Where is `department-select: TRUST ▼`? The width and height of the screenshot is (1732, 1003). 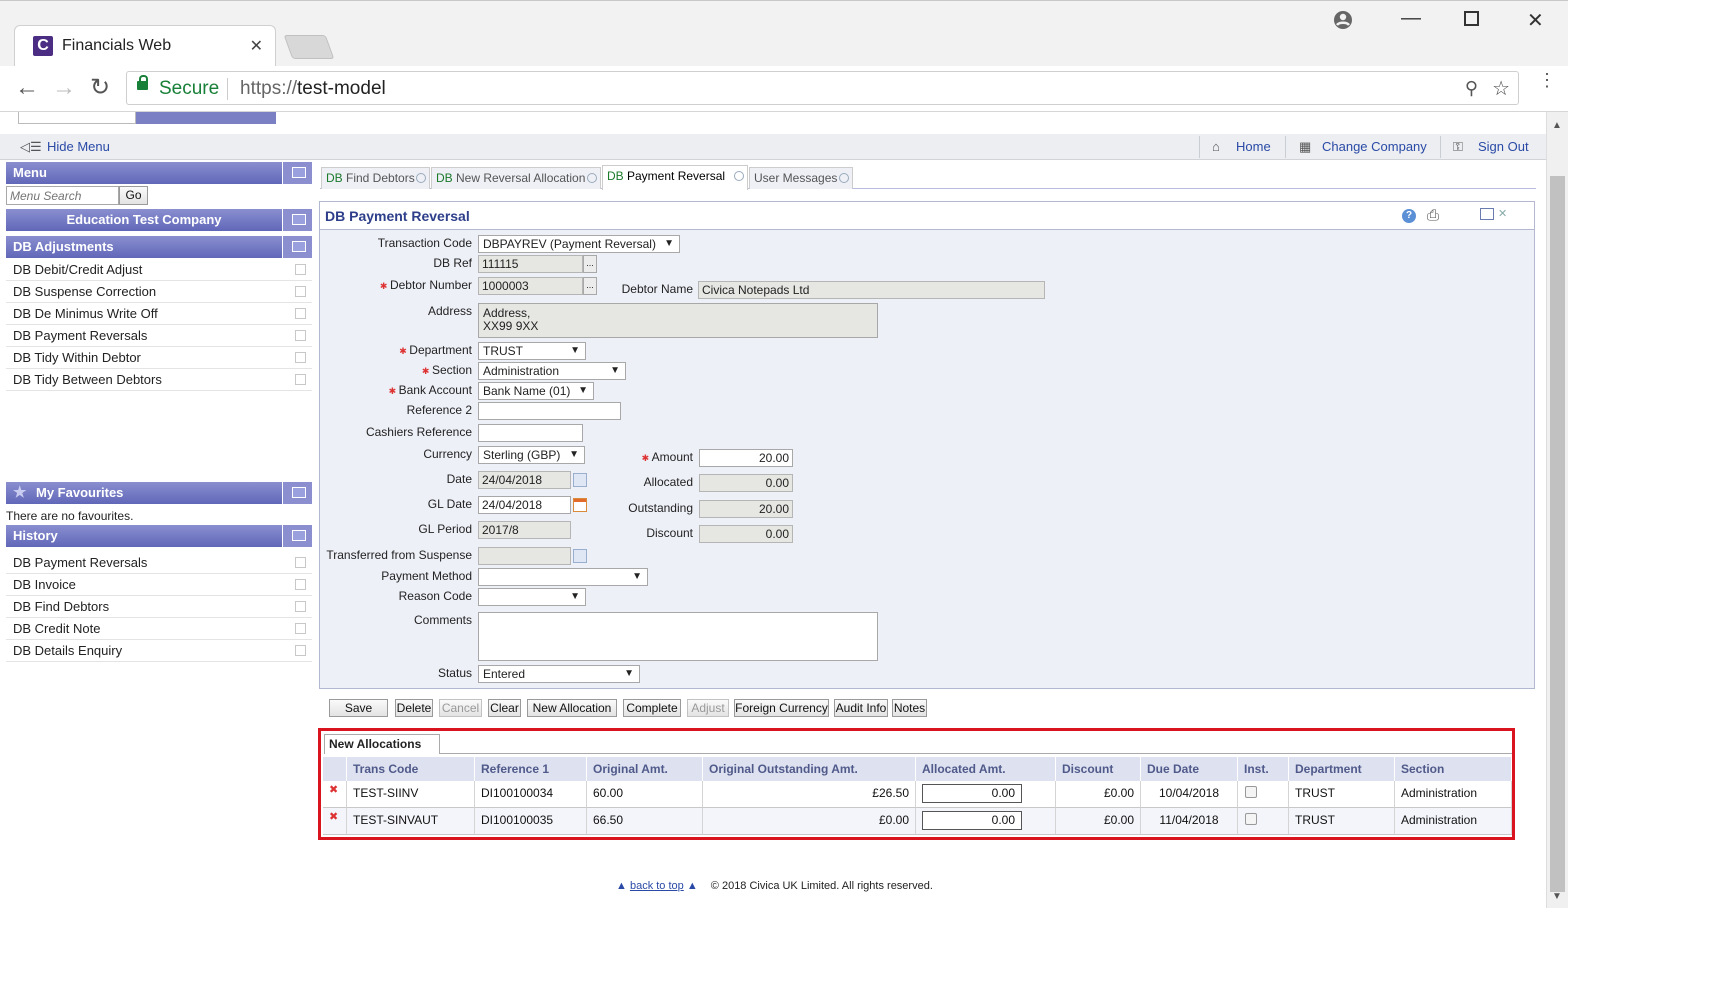 department-select: TRUST ▼ is located at coordinates (532, 351).